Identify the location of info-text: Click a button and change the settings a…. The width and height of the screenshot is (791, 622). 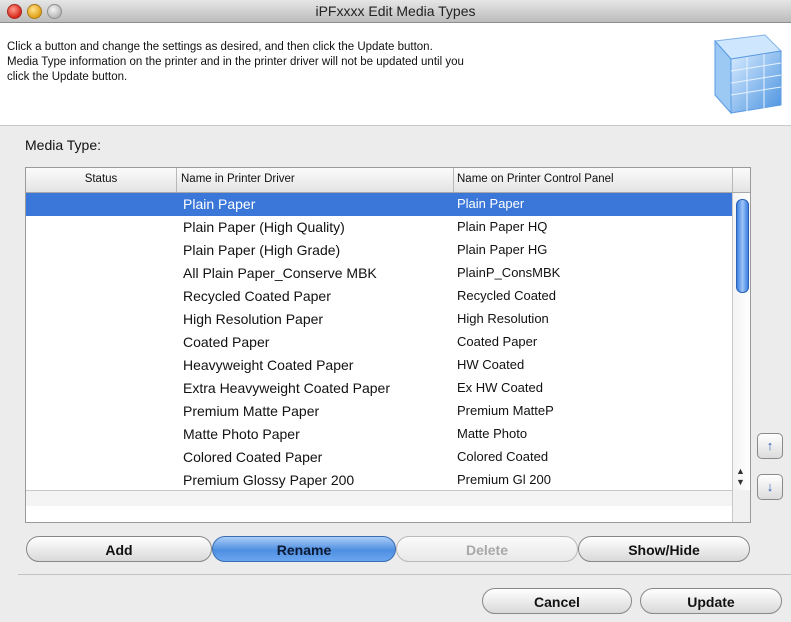
(337, 62).